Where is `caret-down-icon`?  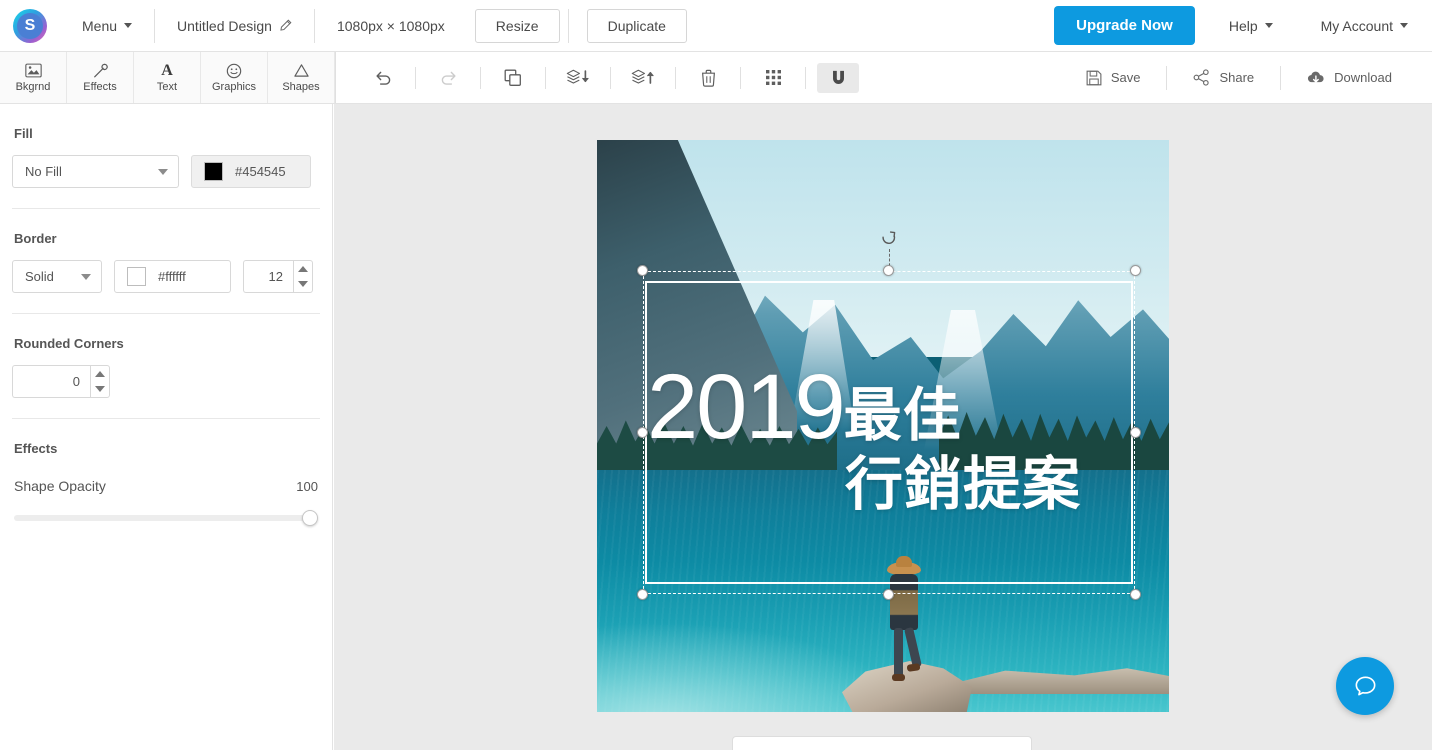
caret-down-icon is located at coordinates (303, 284).